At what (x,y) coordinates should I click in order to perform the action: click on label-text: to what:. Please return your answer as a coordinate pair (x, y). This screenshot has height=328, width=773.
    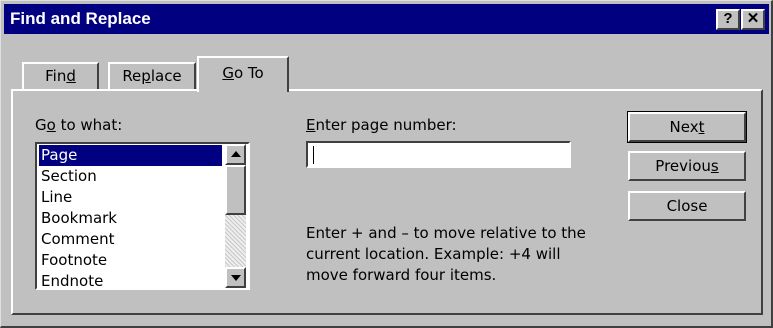
    Looking at the image, I should click on (89, 125).